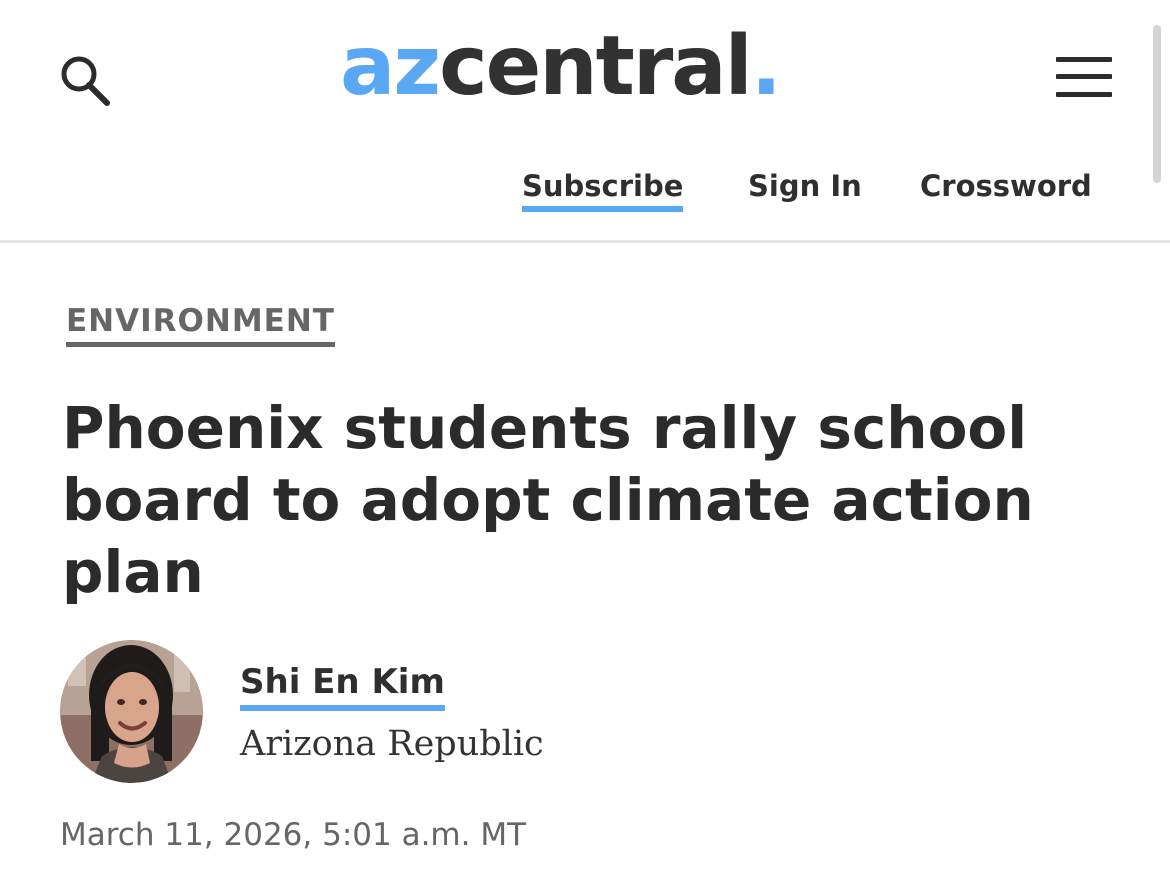 This screenshot has width=1170, height=892. I want to click on subscribe-link: Subscribe, so click(603, 190).